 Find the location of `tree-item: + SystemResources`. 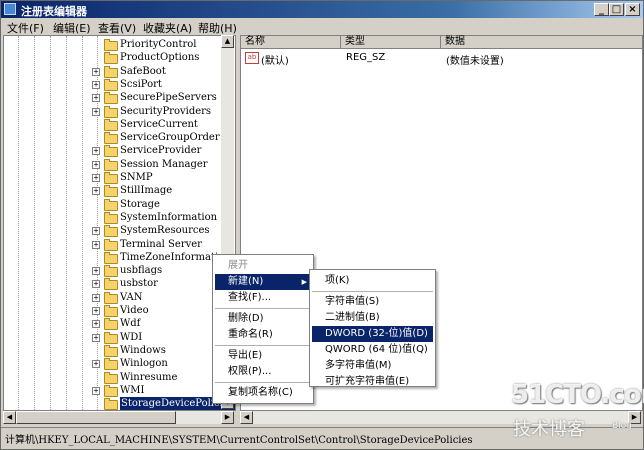

tree-item: + SystemResources is located at coordinates (119, 231).